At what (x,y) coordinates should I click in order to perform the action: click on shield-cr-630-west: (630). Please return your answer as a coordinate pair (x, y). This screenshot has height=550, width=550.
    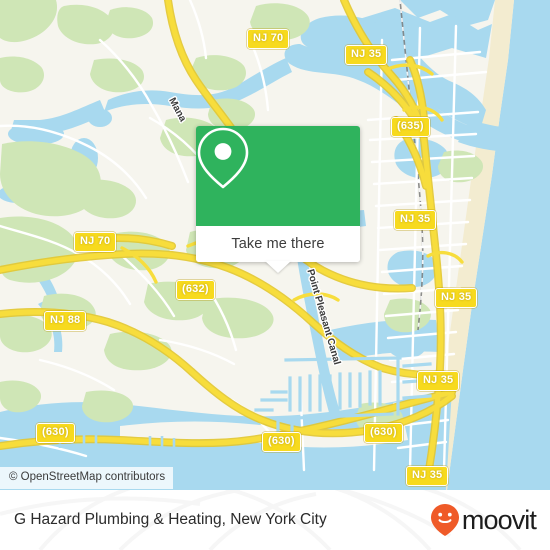
    Looking at the image, I should click on (55, 433).